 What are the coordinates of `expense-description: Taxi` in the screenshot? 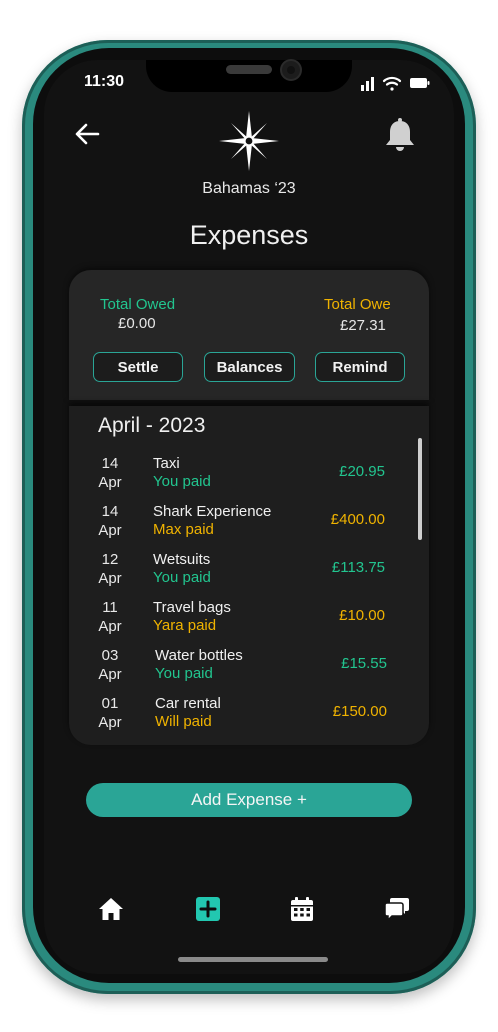 It's located at (166, 463).